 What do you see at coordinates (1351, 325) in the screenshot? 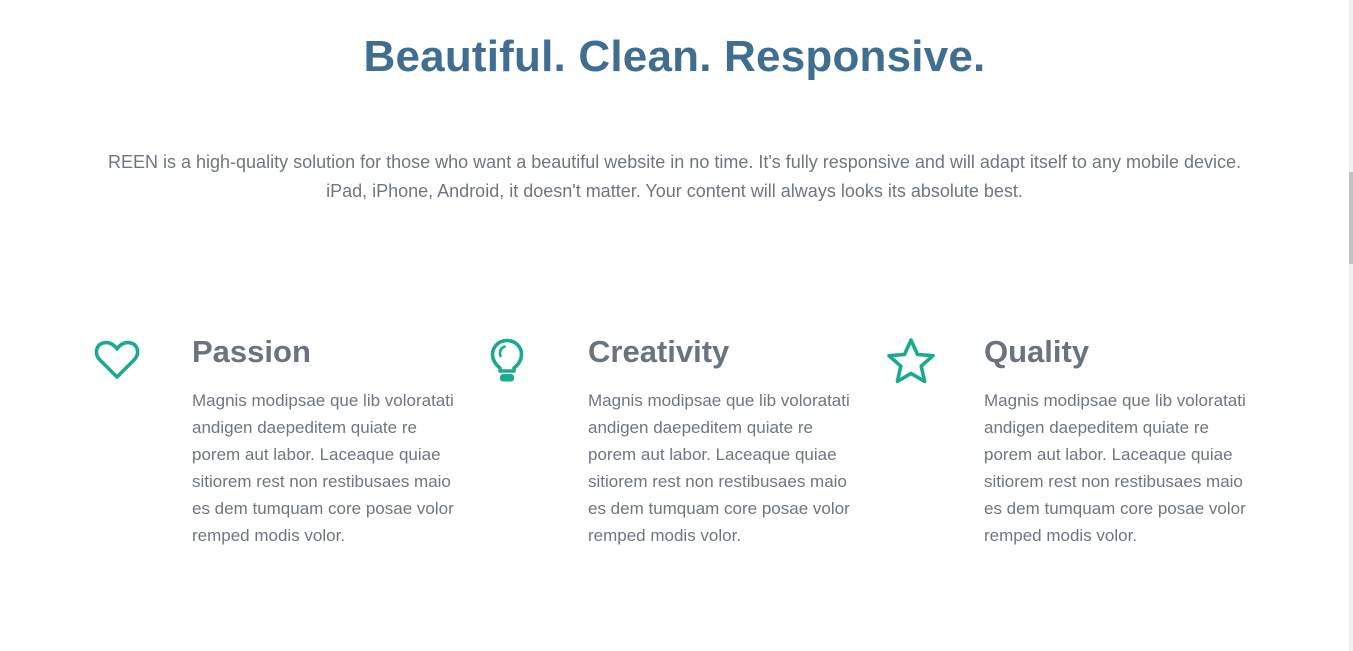
I see `vertical-scrollbar` at bounding box center [1351, 325].